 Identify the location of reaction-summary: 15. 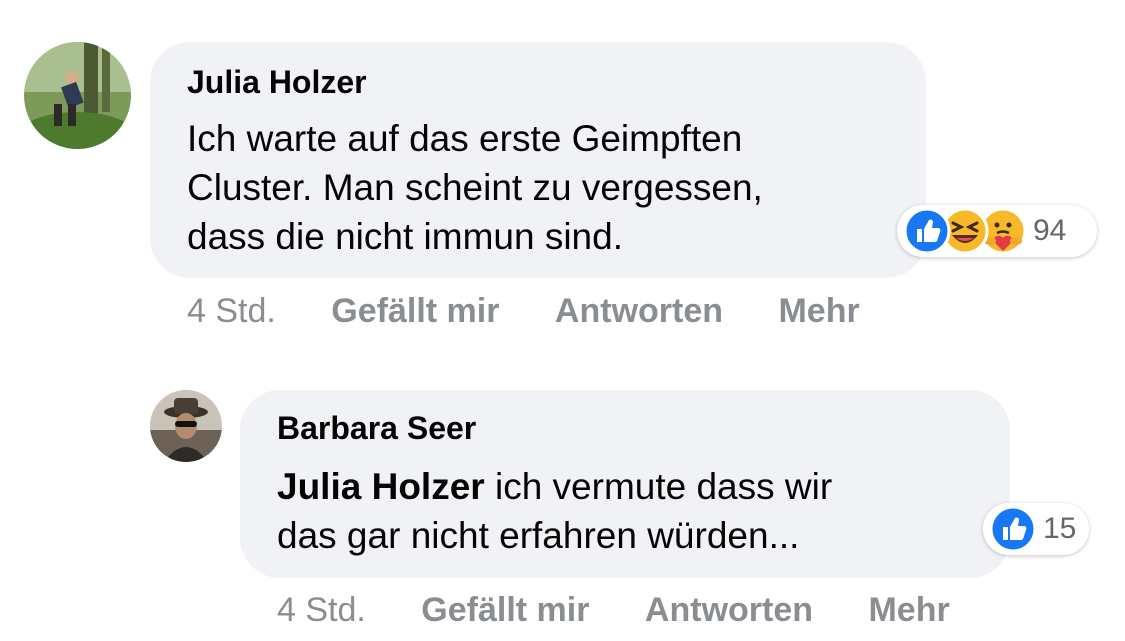
(1036, 529).